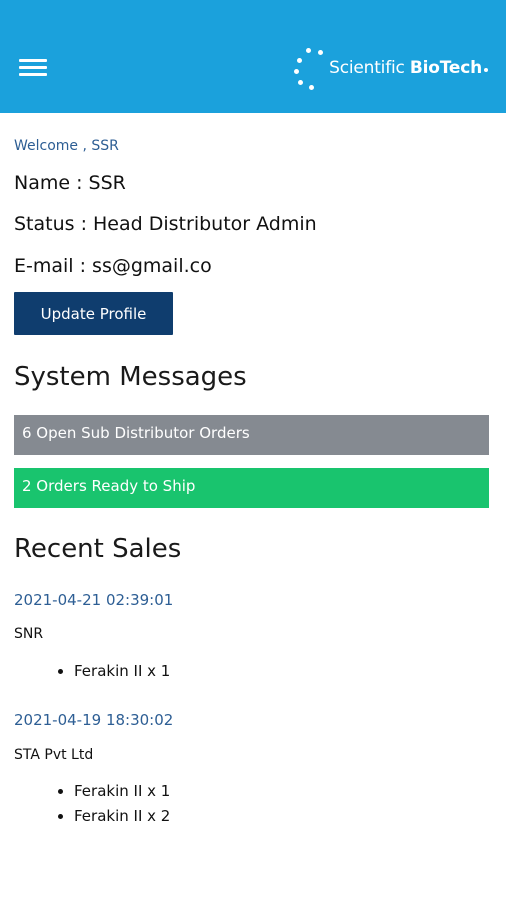 This screenshot has width=506, height=900. I want to click on hamburger-menu-icon, so click(33, 69).